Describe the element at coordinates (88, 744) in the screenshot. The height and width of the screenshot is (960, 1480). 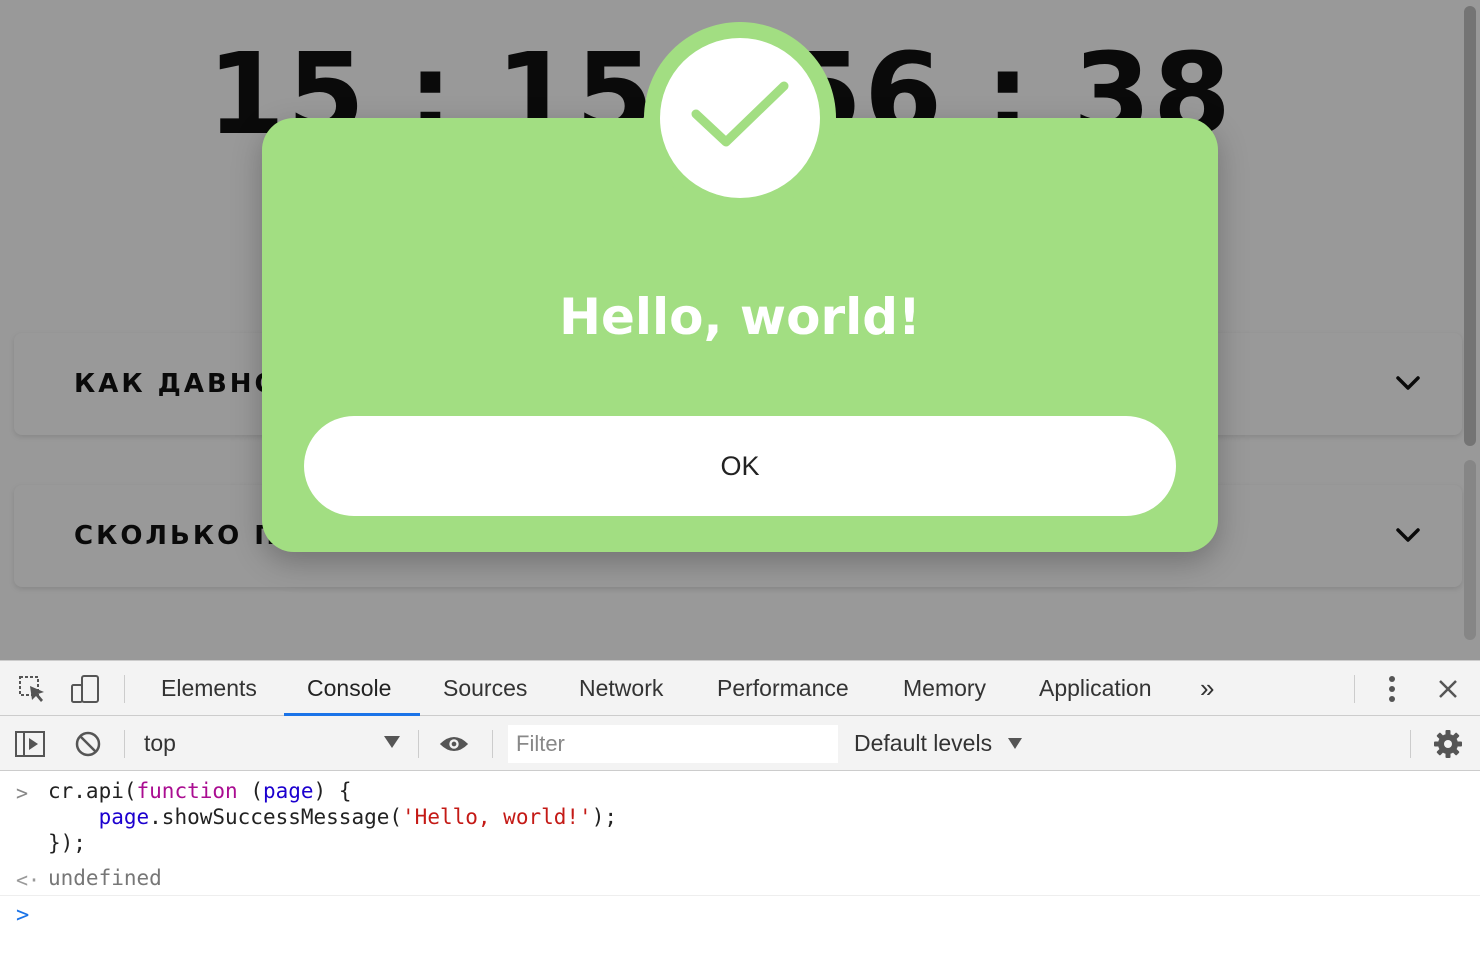
I see `clear-console-icon` at that location.